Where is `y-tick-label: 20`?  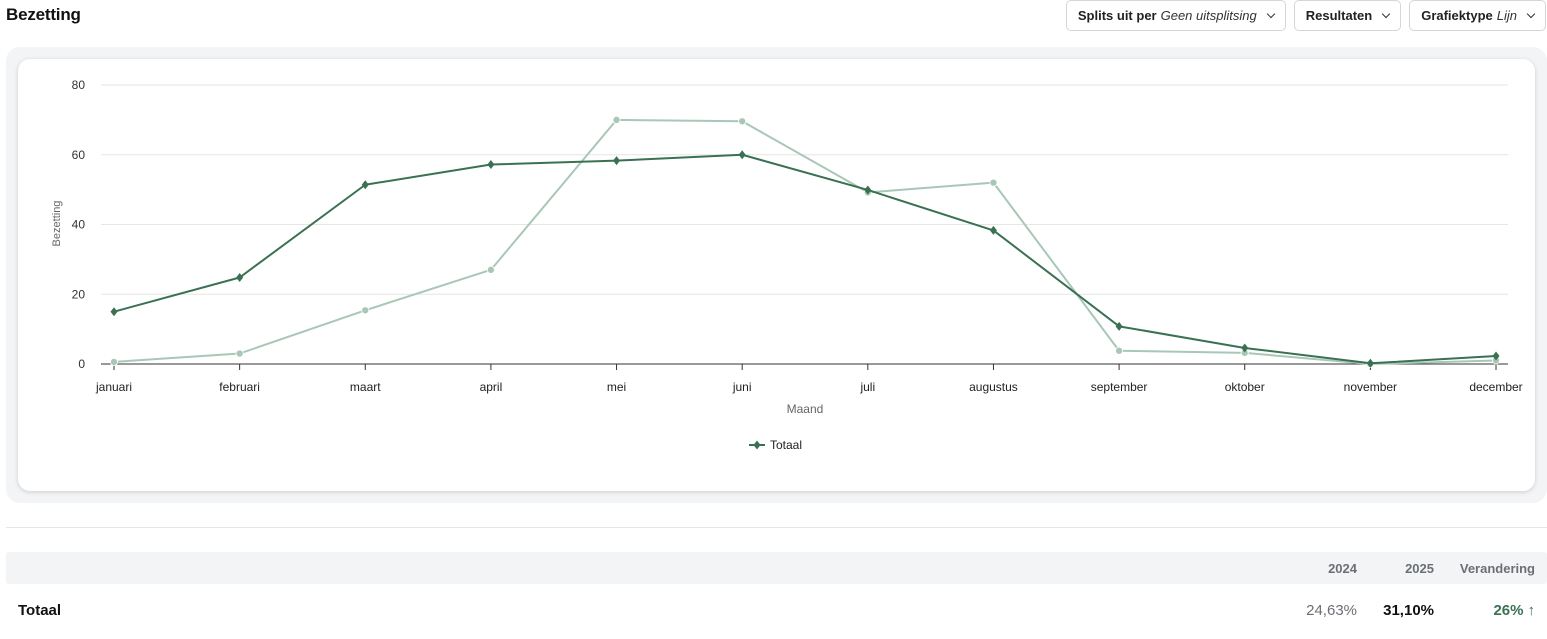 y-tick-label: 20 is located at coordinates (79, 294).